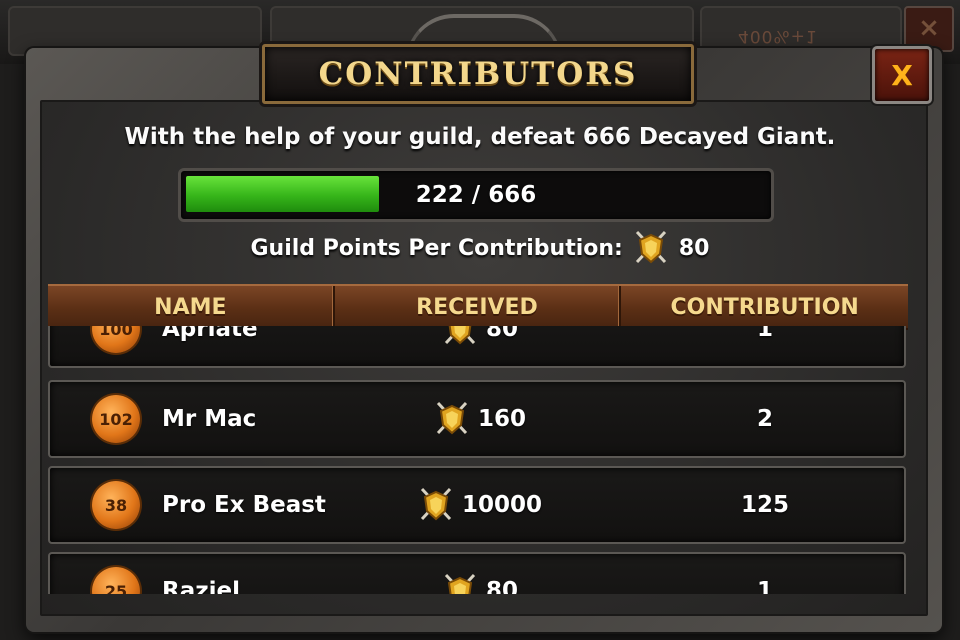  What do you see at coordinates (436, 248) in the screenshot?
I see `guild-points-label: Guild Points Per Contribution:` at bounding box center [436, 248].